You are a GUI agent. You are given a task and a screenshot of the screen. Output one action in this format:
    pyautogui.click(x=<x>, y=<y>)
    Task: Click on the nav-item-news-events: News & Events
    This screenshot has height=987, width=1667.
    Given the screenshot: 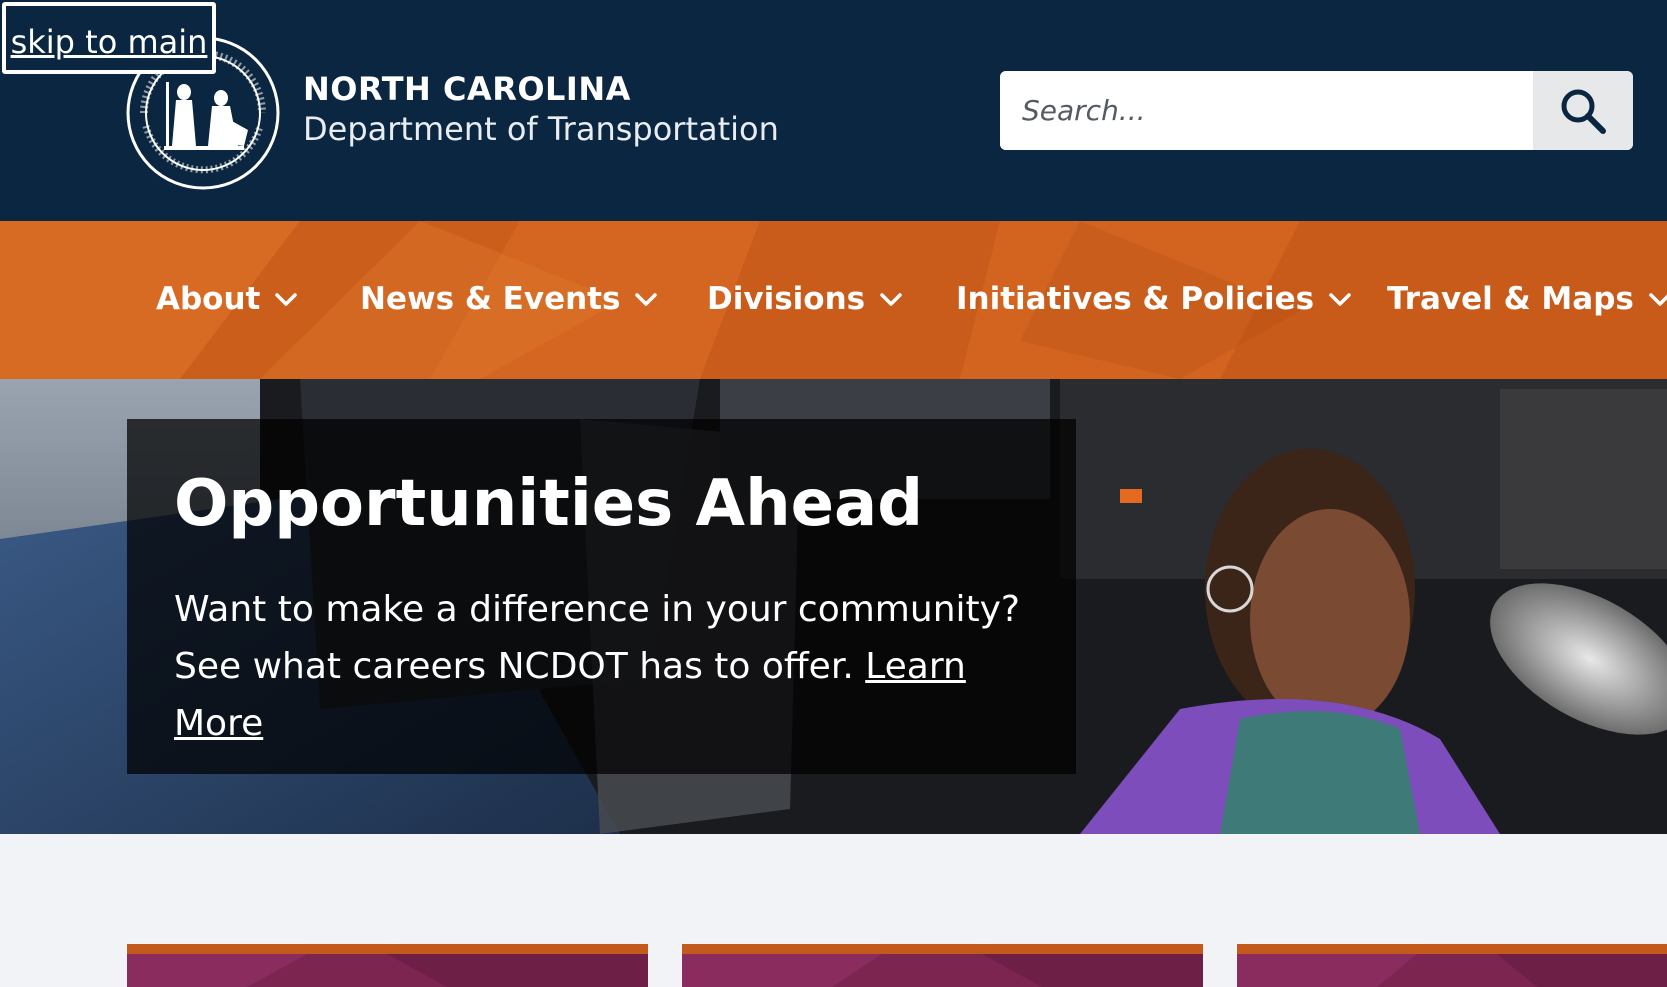 What is the action you would take?
    pyautogui.click(x=509, y=299)
    